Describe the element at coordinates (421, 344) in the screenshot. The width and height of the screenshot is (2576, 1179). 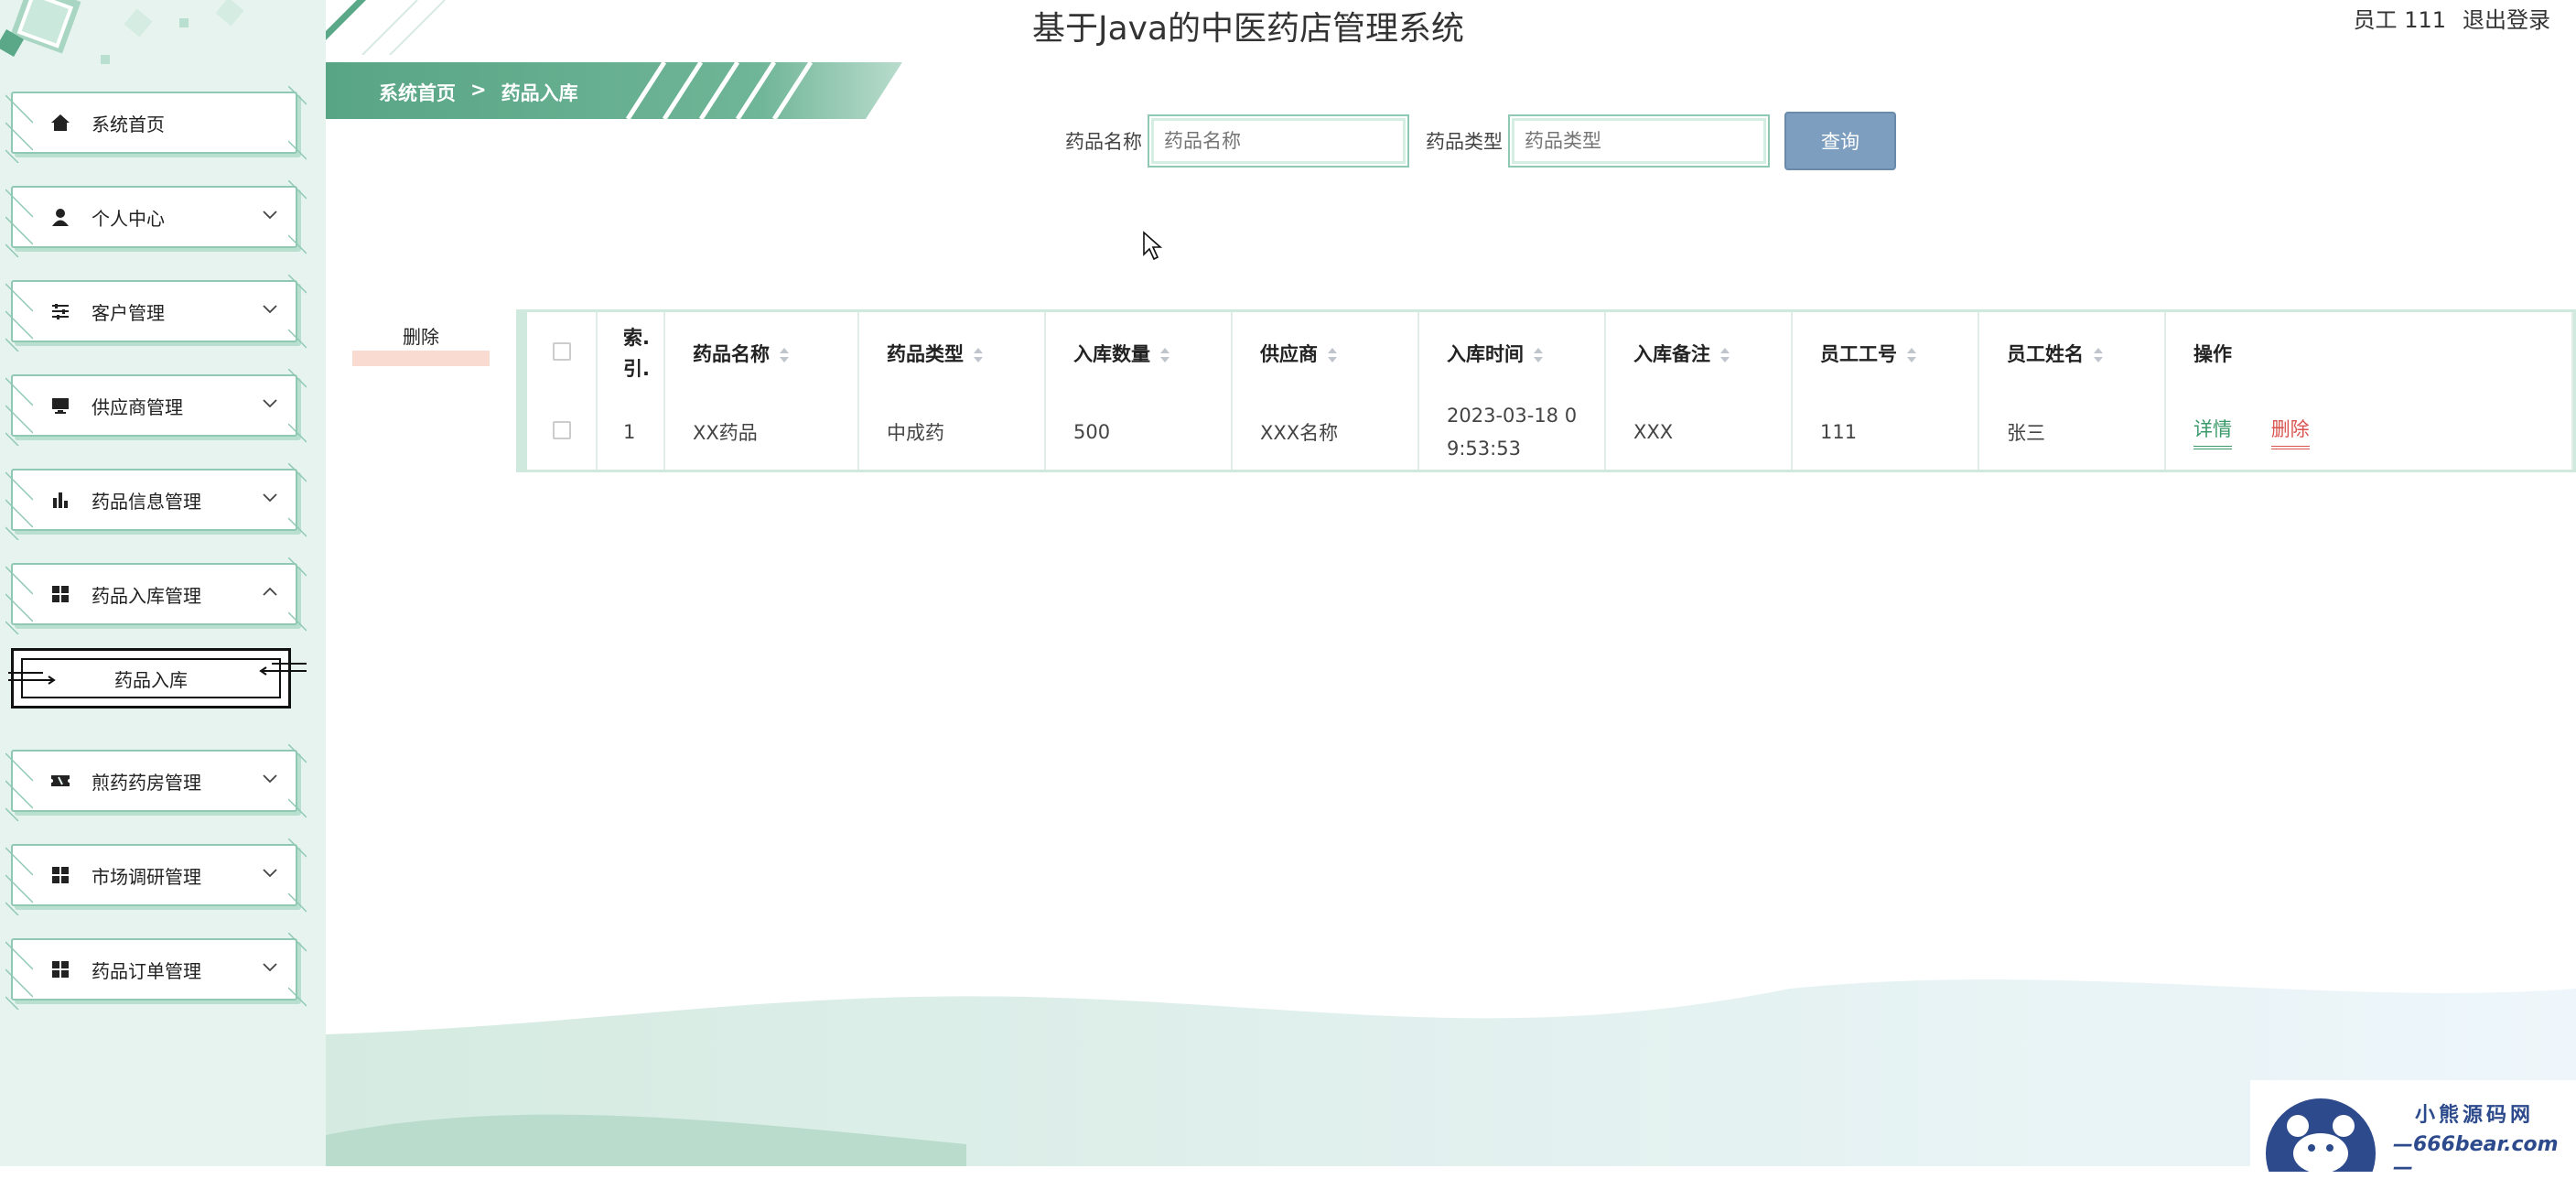
I see `bulk-delete-button: 删除` at that location.